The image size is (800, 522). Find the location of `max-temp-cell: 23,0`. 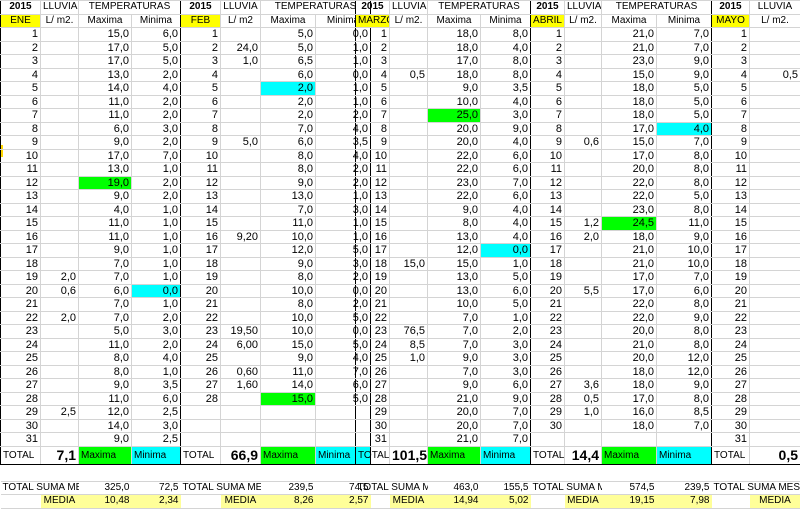

max-temp-cell: 23,0 is located at coordinates (629, 209).